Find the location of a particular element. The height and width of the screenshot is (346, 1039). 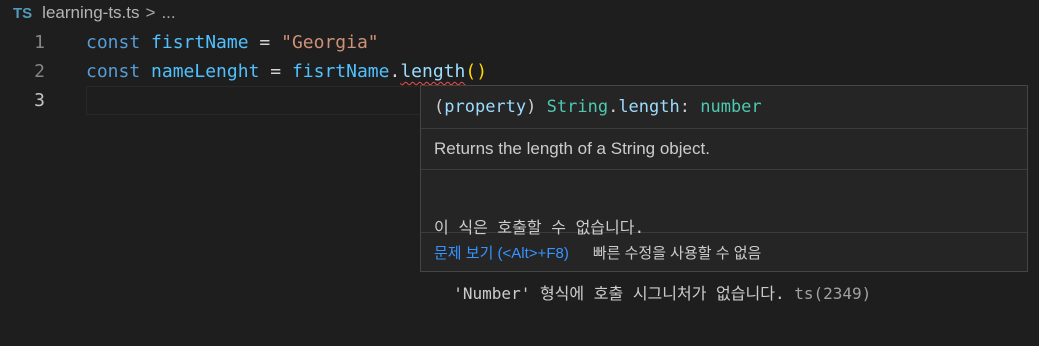

no-quick-fix-label: 빠른 수정을 사용할 수 없음 is located at coordinates (677, 253).